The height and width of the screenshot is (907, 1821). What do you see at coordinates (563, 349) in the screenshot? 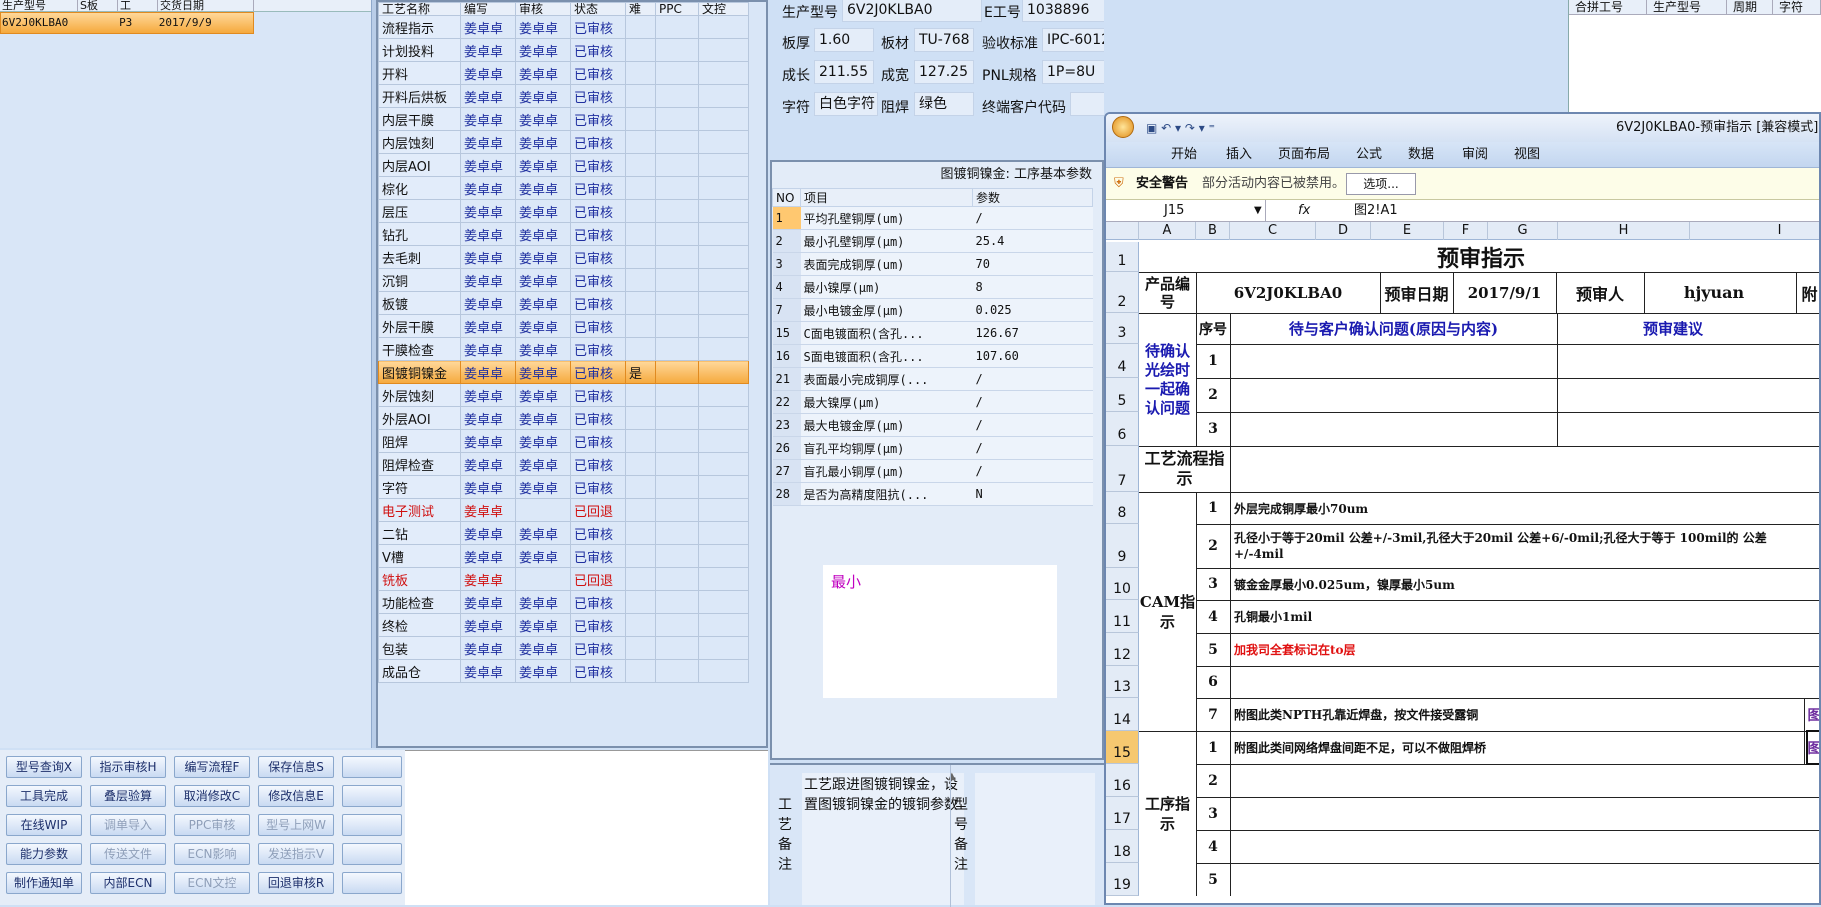
I see `process-row: 干膜检查 姜卓卓 姜卓卓 已审核` at bounding box center [563, 349].